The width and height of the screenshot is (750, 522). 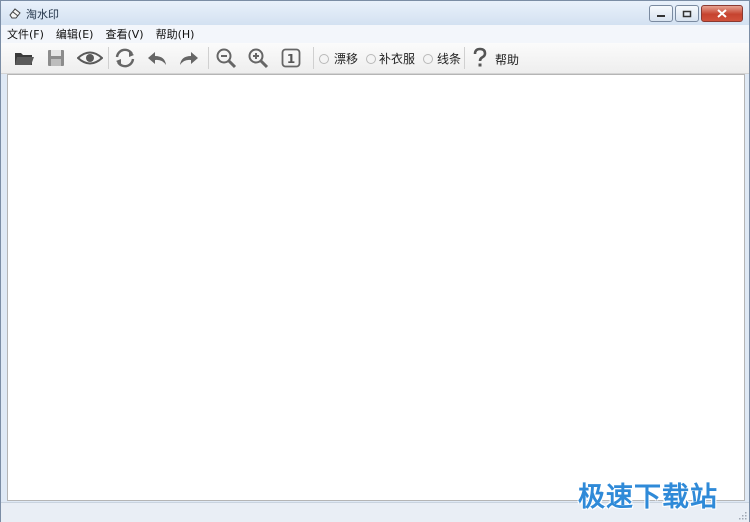 I want to click on undo-button, so click(x=157, y=58).